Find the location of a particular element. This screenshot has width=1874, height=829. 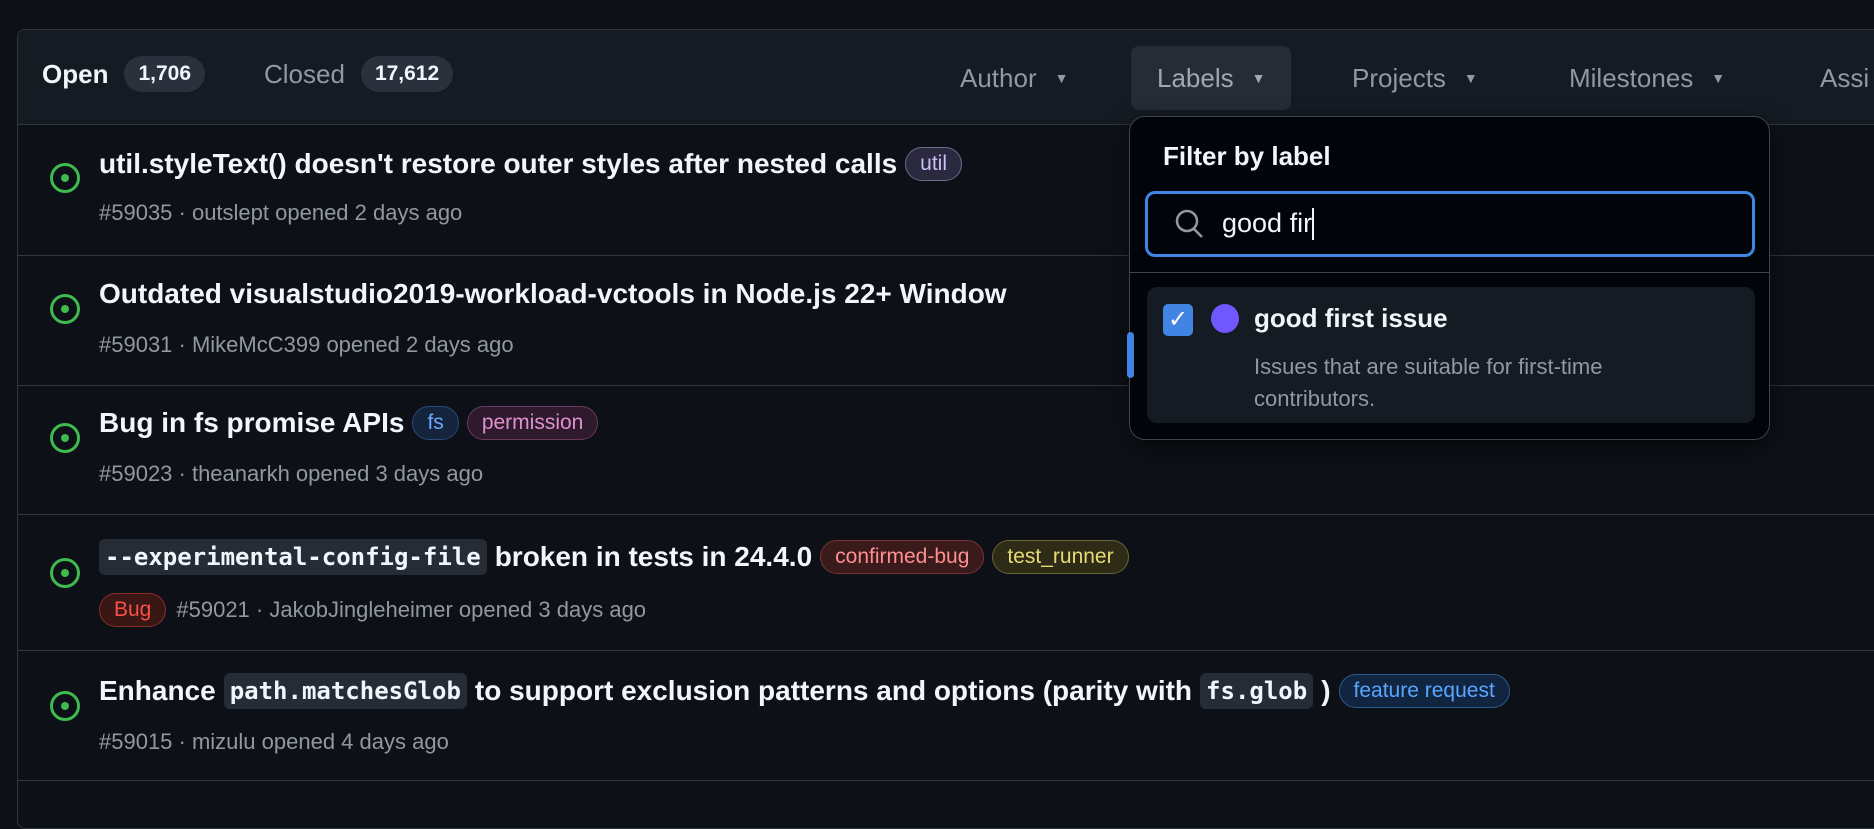

filter-label: Milestones is located at coordinates (1631, 77).